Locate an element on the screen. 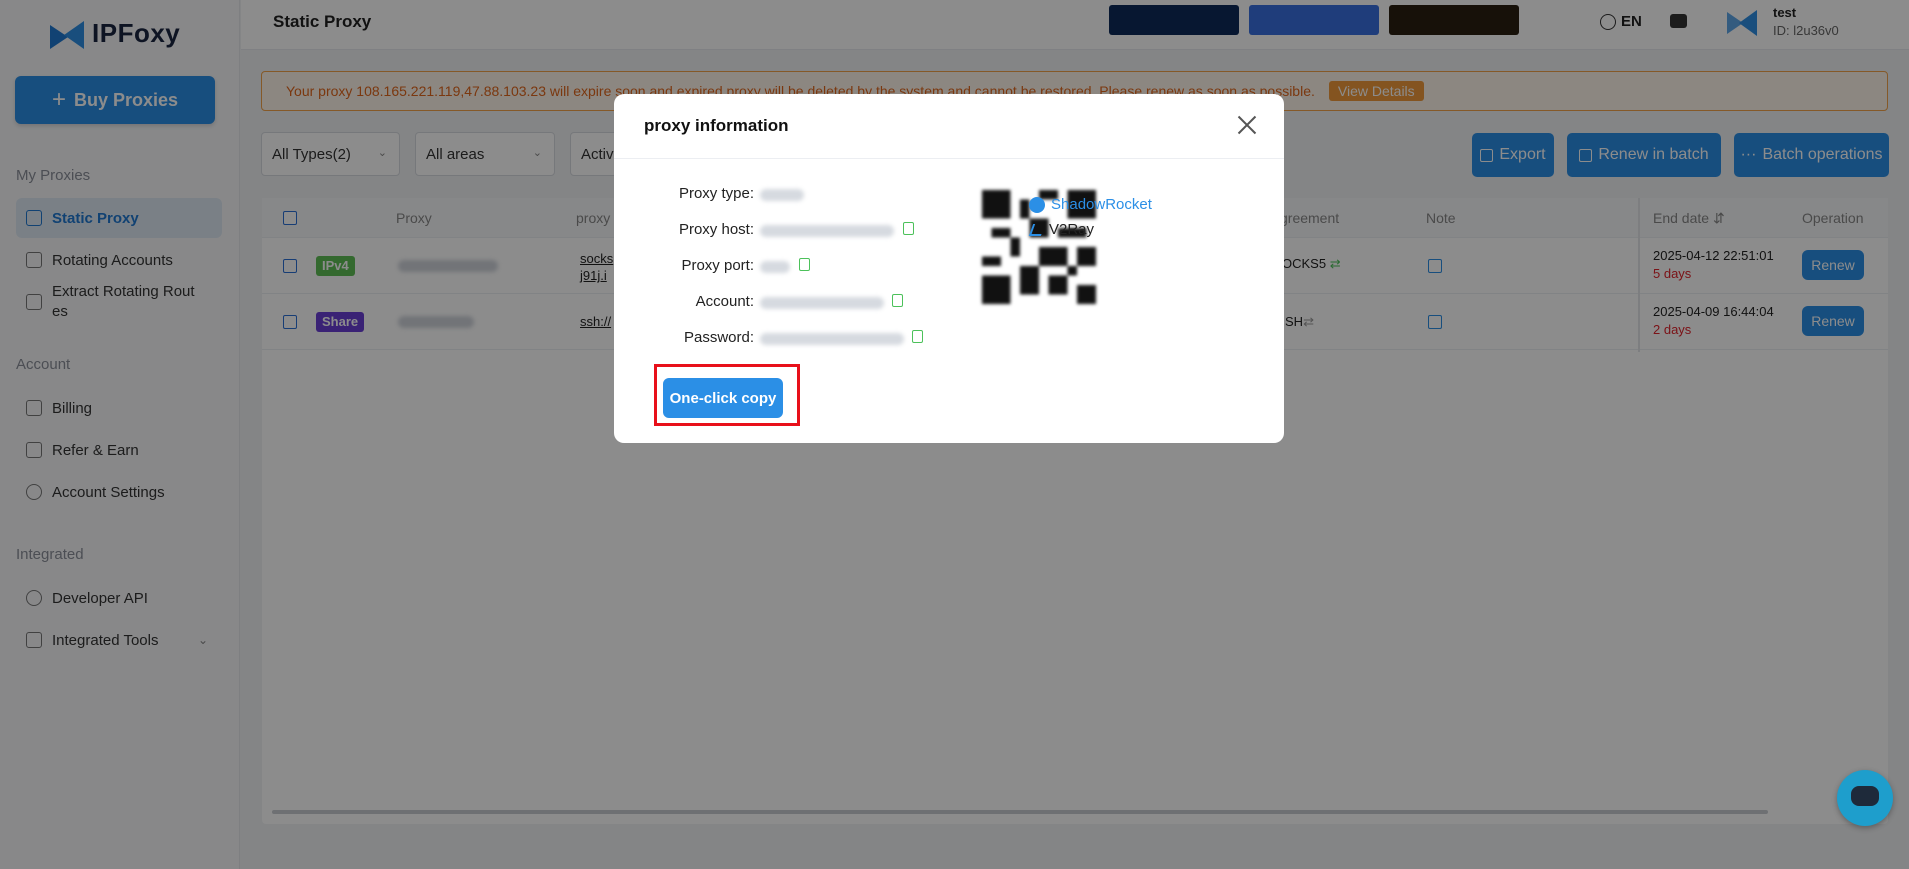 This screenshot has height=869, width=1909. proxy-type-label: Proxy type: is located at coordinates (716, 193).